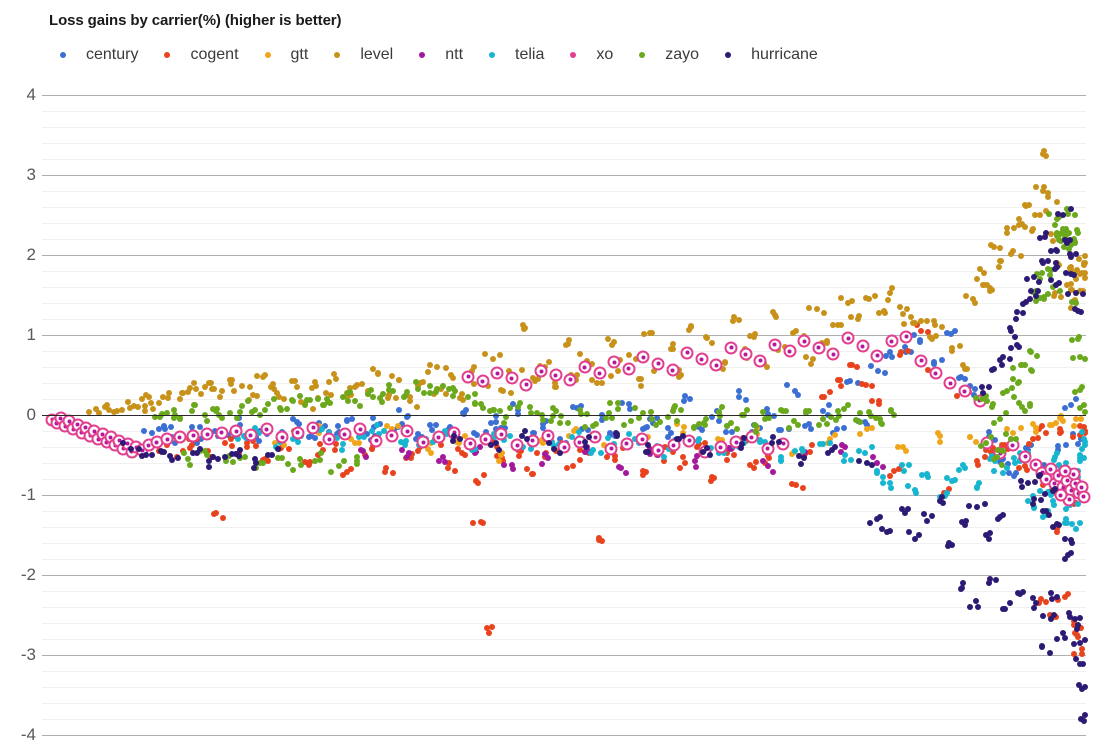  What do you see at coordinates (605, 54) in the screenshot?
I see `legend-label: xo` at bounding box center [605, 54].